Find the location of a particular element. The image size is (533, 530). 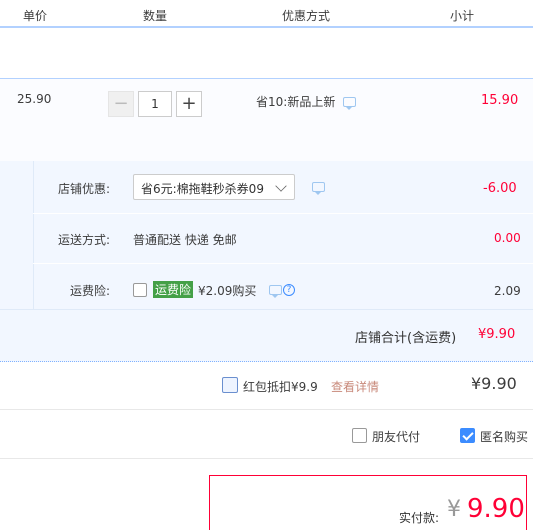

pay-total: 9.90 is located at coordinates (496, 509).